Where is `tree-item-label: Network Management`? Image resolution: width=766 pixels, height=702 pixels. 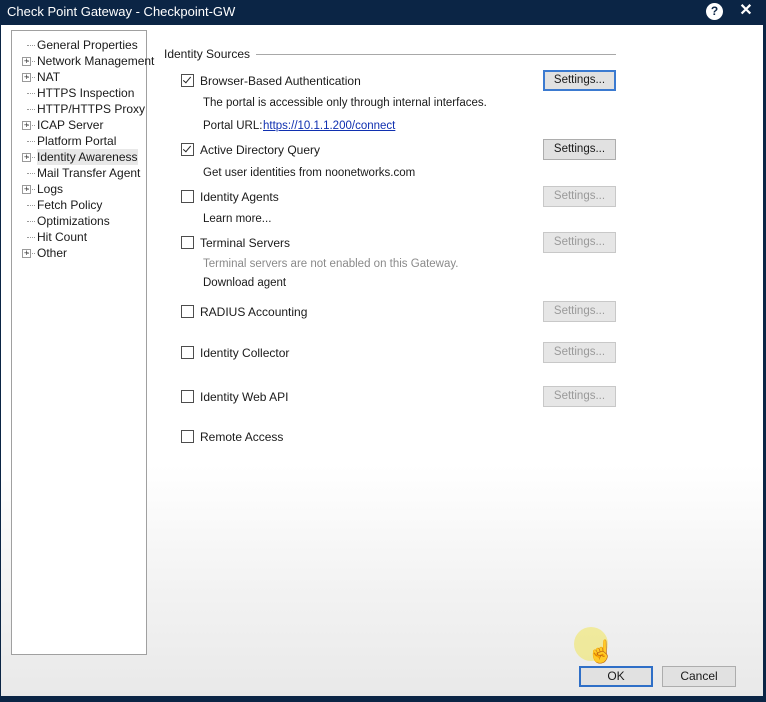
tree-item-label: Network Management is located at coordinates (96, 61).